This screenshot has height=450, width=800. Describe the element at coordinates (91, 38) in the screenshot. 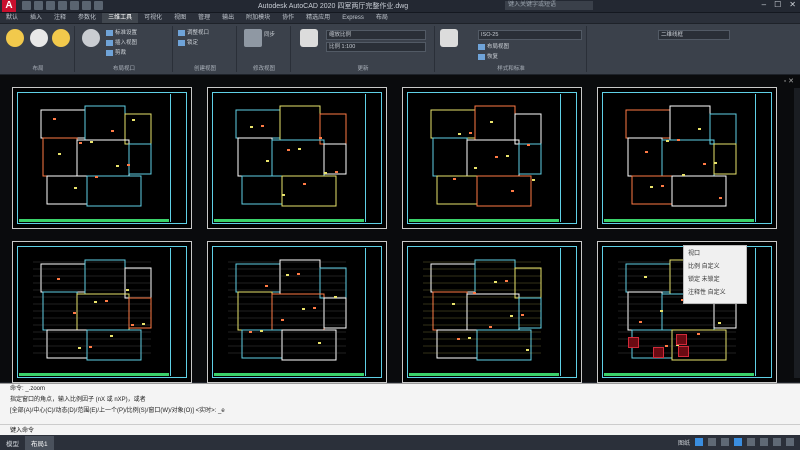

I see `viewport-icon` at that location.